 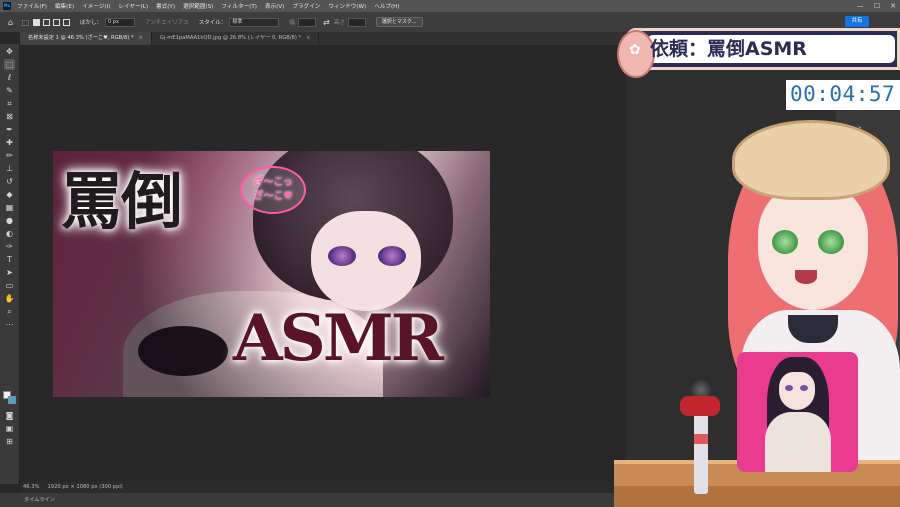 What do you see at coordinates (9, 90) in the screenshot?
I see `quick-select-icon: ✎` at bounding box center [9, 90].